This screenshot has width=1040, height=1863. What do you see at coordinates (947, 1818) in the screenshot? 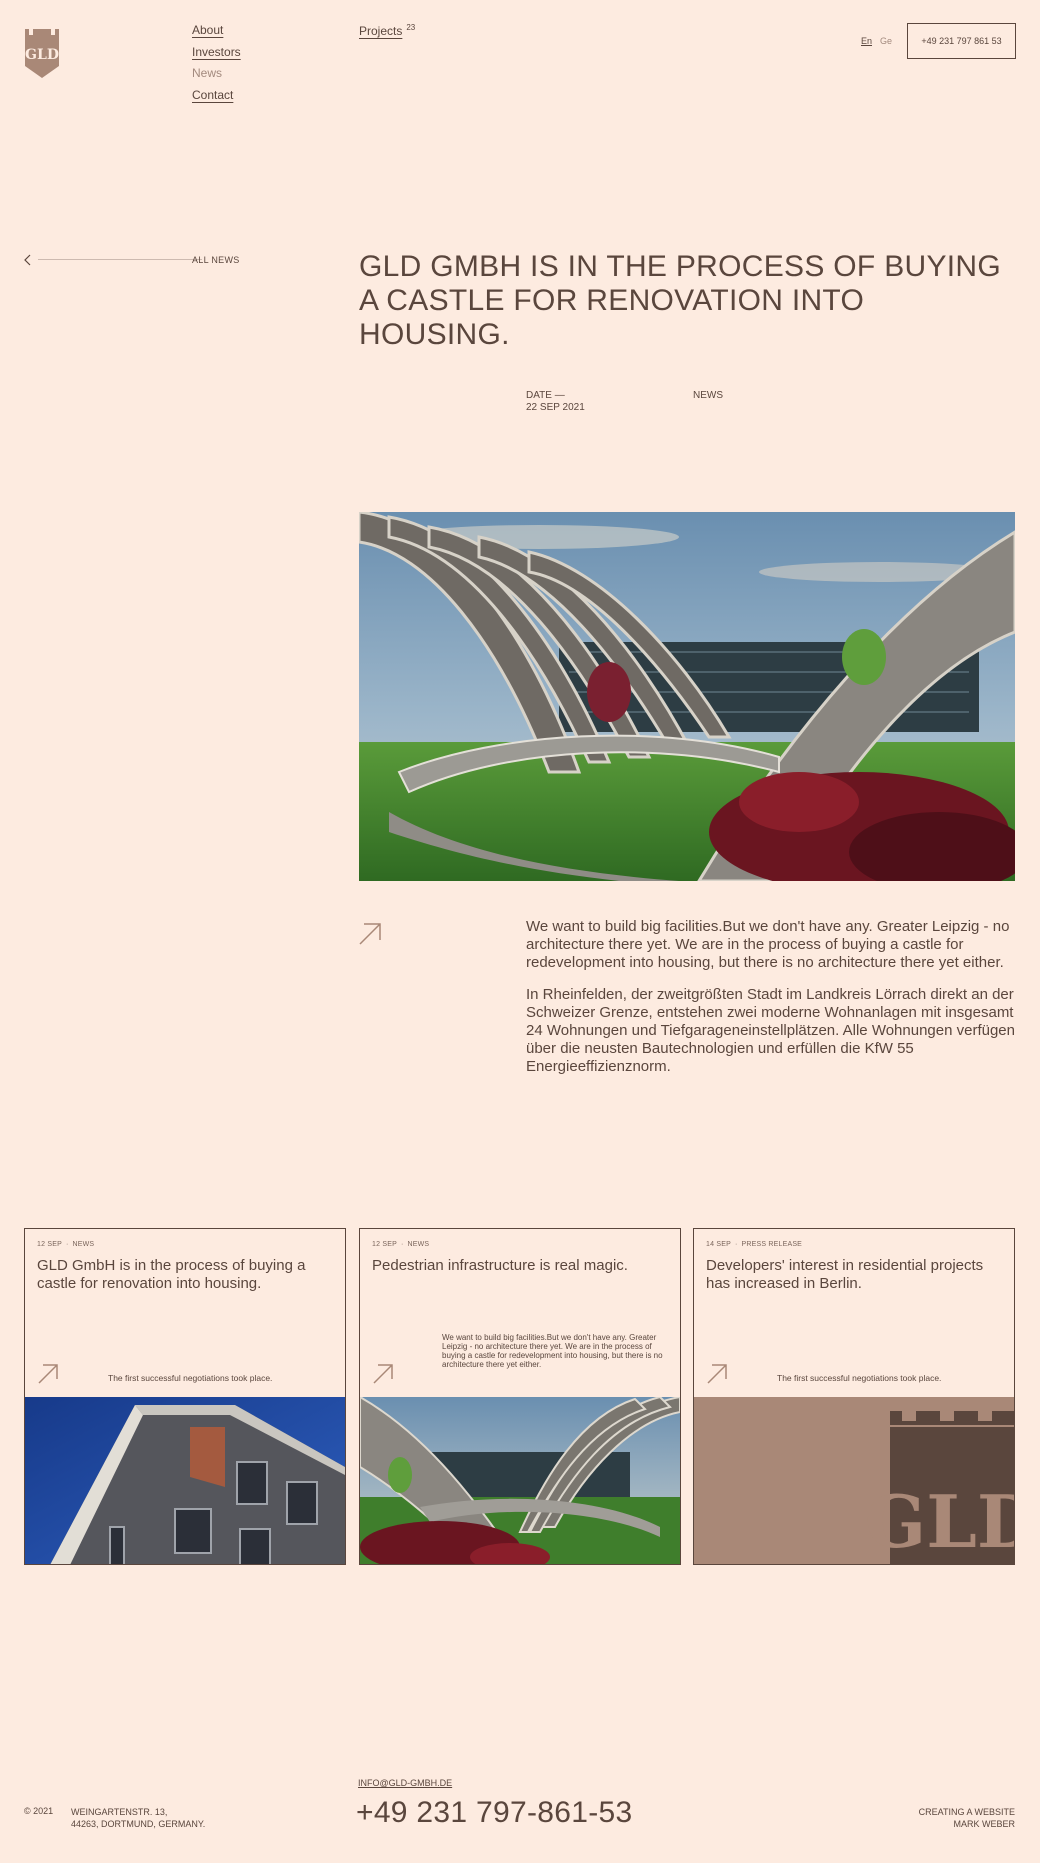
I see `footer-credit: CREATING A WEBSITE MARK WEBER` at bounding box center [947, 1818].